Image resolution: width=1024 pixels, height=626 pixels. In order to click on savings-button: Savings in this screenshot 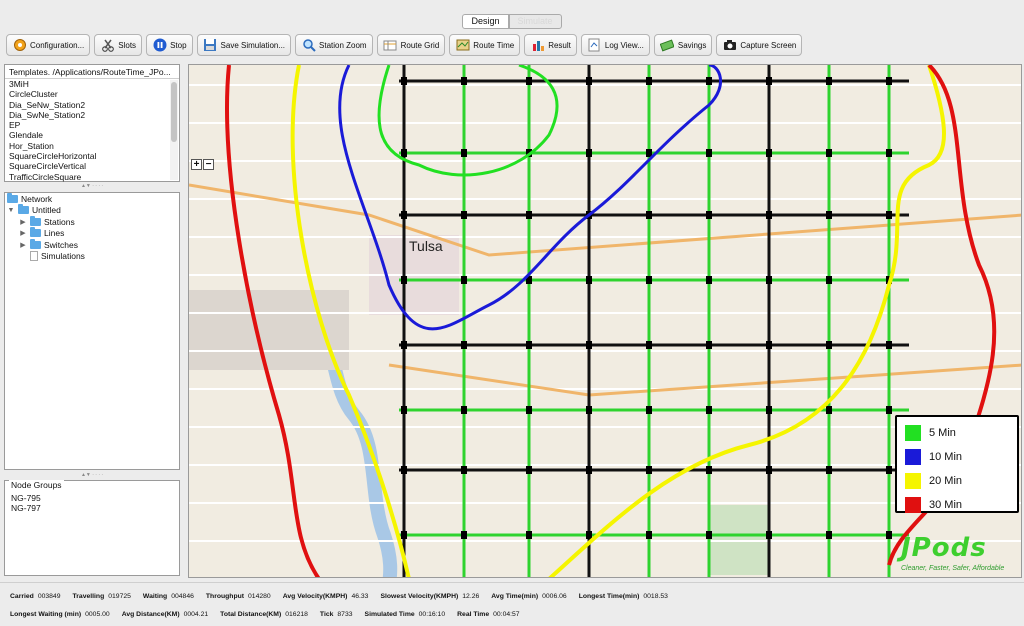, I will do `click(683, 45)`.